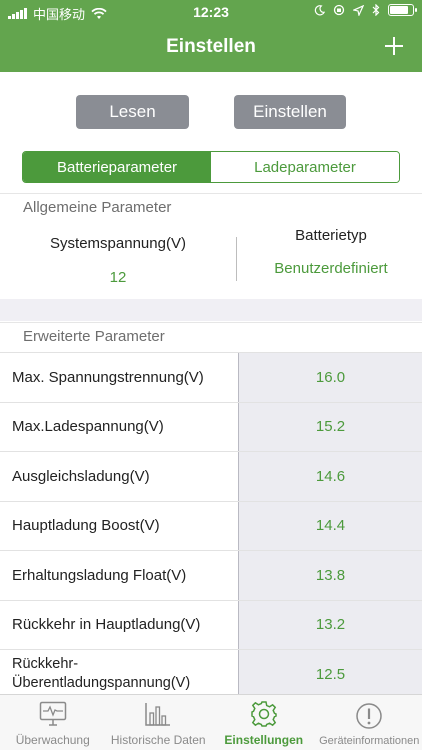  I want to click on bar-chart-icon, so click(158, 714).